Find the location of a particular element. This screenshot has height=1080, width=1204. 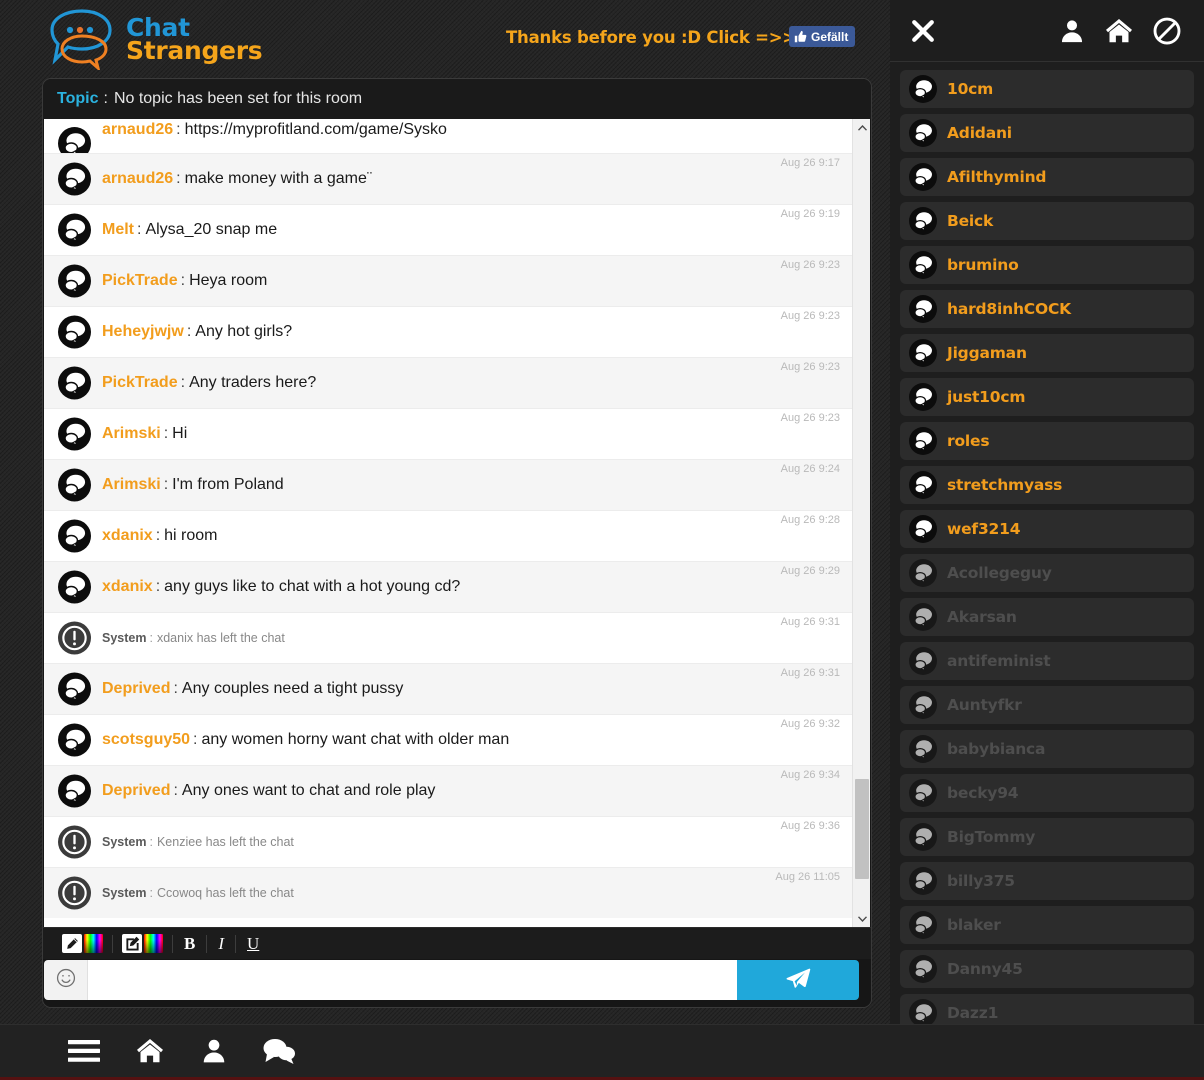

user-list-item: antifeminist is located at coordinates (1047, 661).